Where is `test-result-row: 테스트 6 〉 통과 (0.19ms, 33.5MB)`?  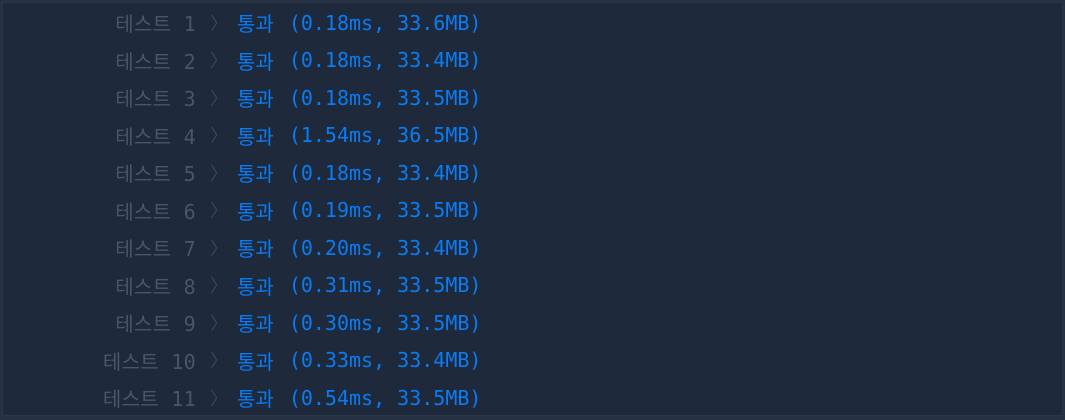 test-result-row: 테스트 6 〉 통과 (0.19ms, 33.5MB) is located at coordinates (532, 211).